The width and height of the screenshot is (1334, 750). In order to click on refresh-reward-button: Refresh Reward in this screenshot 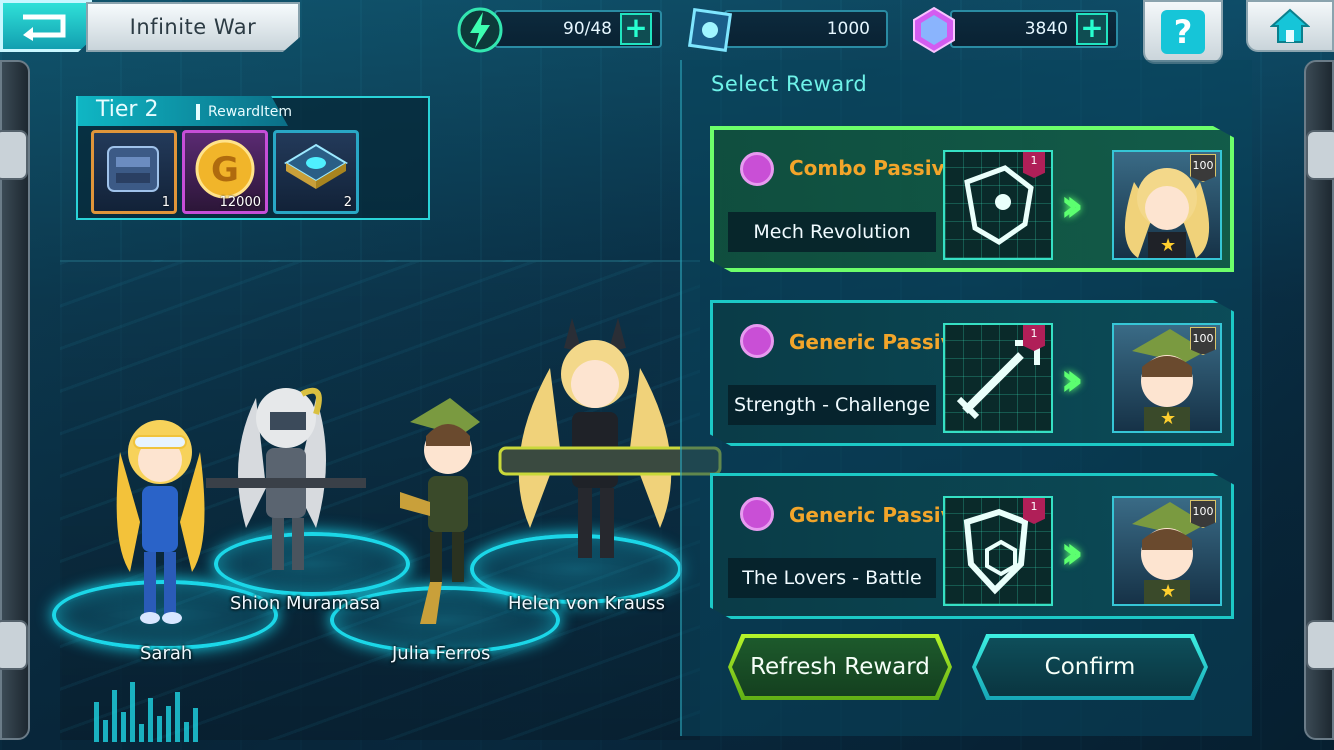, I will do `click(840, 667)`.